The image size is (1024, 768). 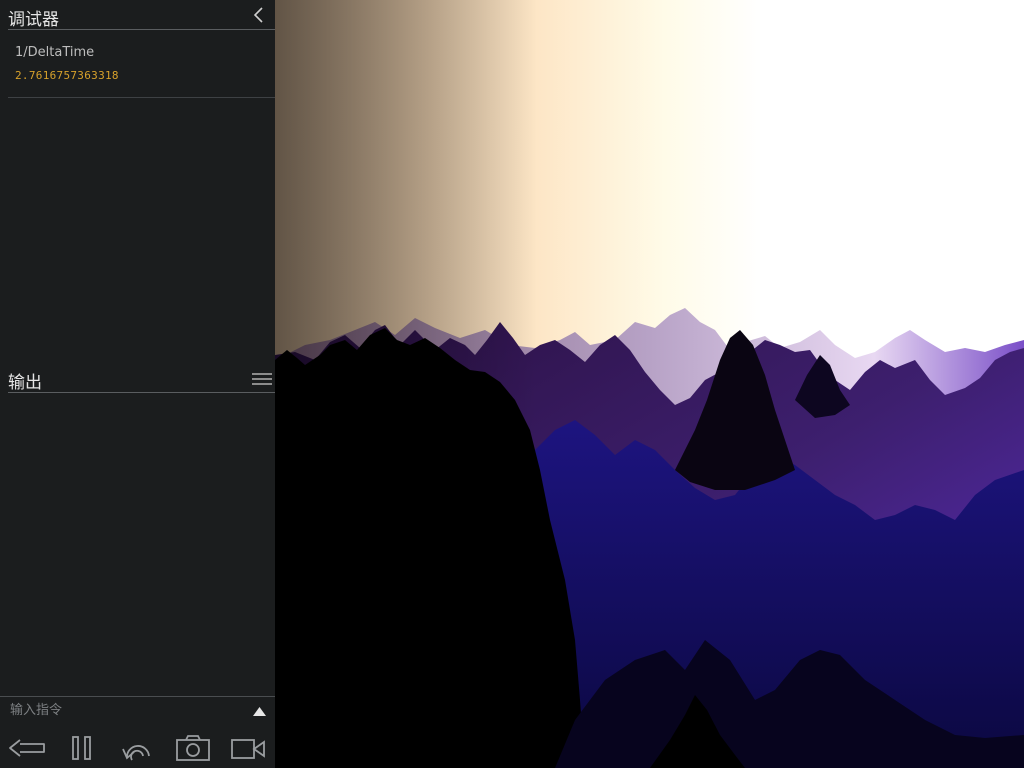 I want to click on output-menu-button, so click(x=262, y=379).